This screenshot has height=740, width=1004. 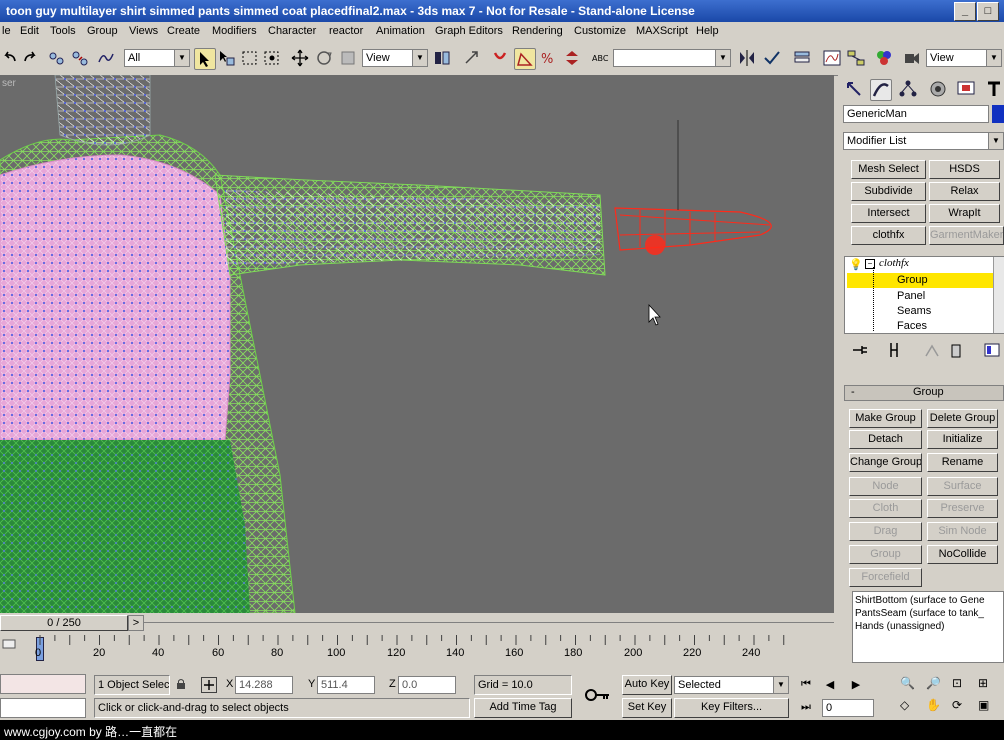 What do you see at coordinates (856, 264) in the screenshot?
I see `lightbulb-icon: 💡` at bounding box center [856, 264].